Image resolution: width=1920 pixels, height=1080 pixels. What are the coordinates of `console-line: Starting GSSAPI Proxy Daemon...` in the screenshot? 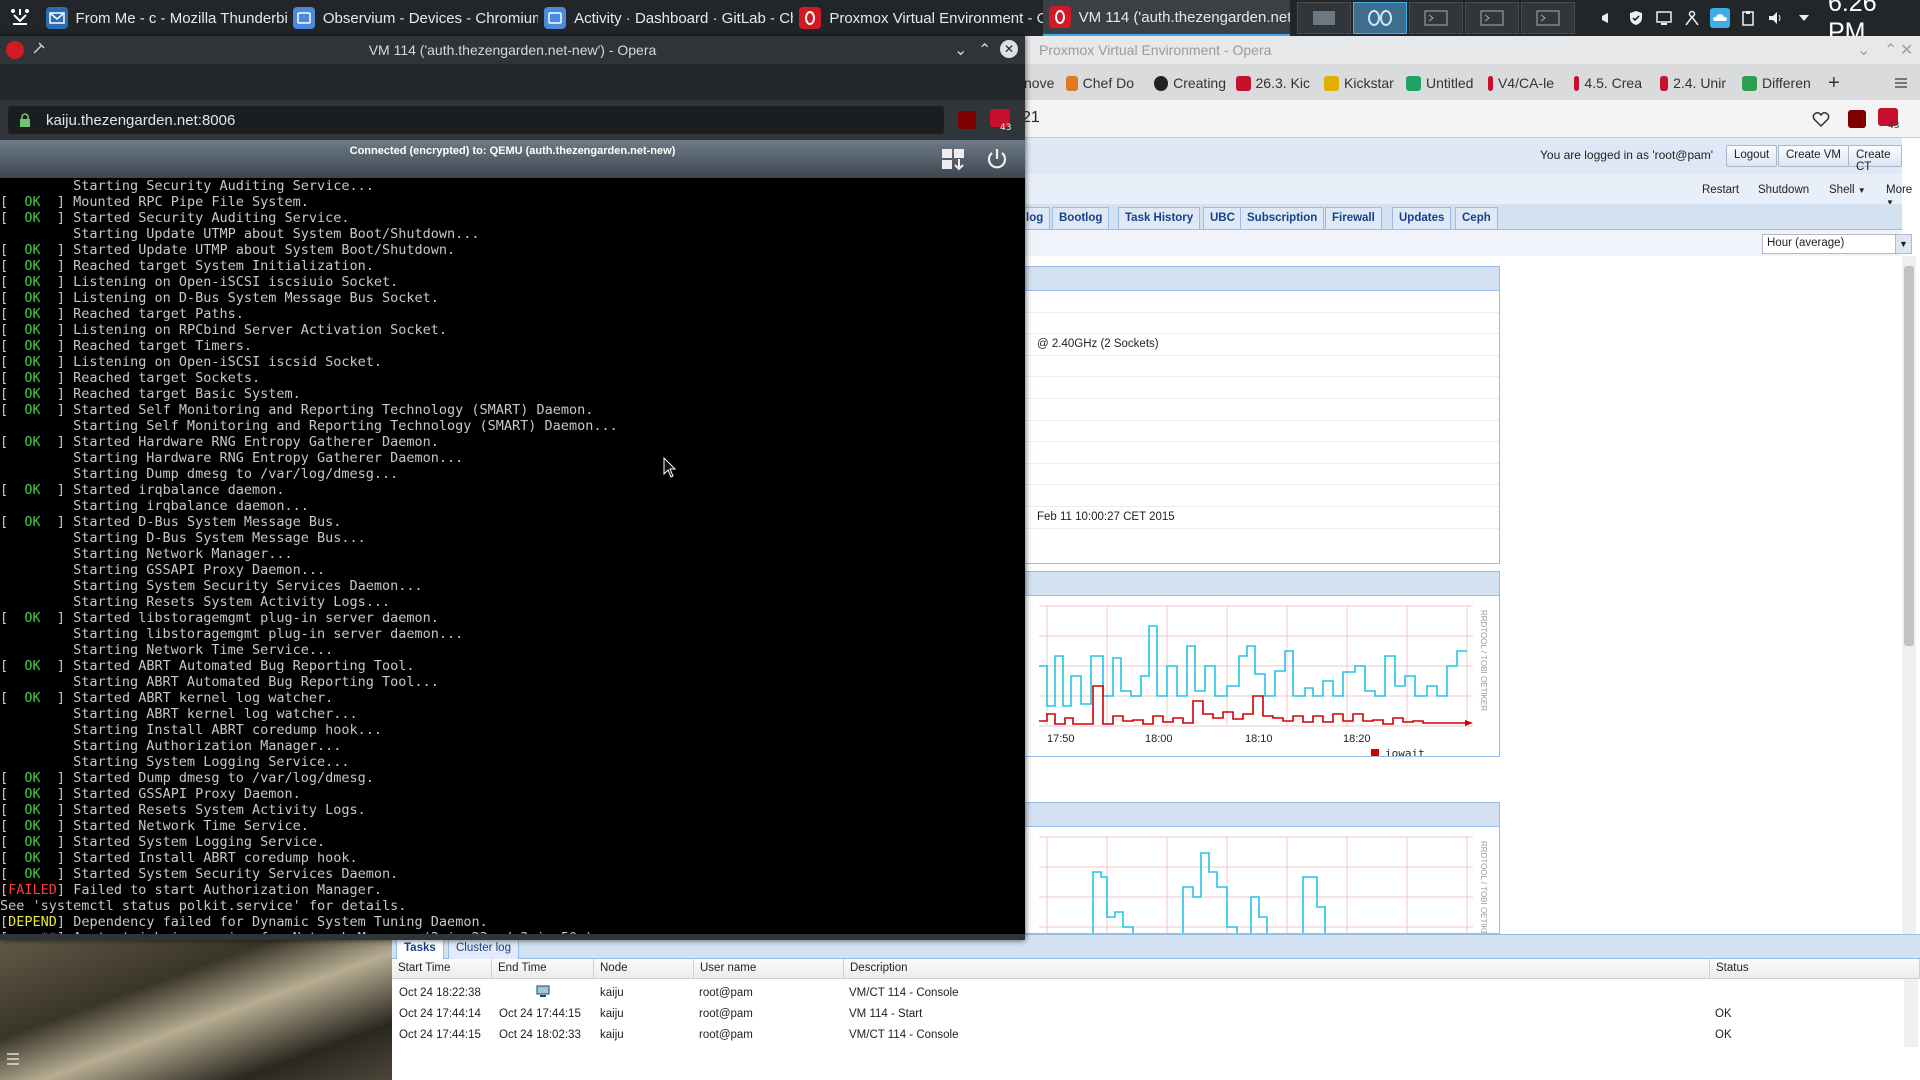 It's located at (162, 570).